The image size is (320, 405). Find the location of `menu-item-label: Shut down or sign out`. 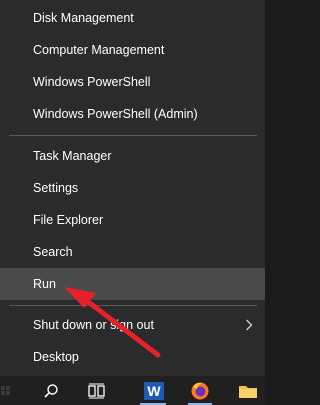

menu-item-label: Shut down or sign out is located at coordinates (93, 325).